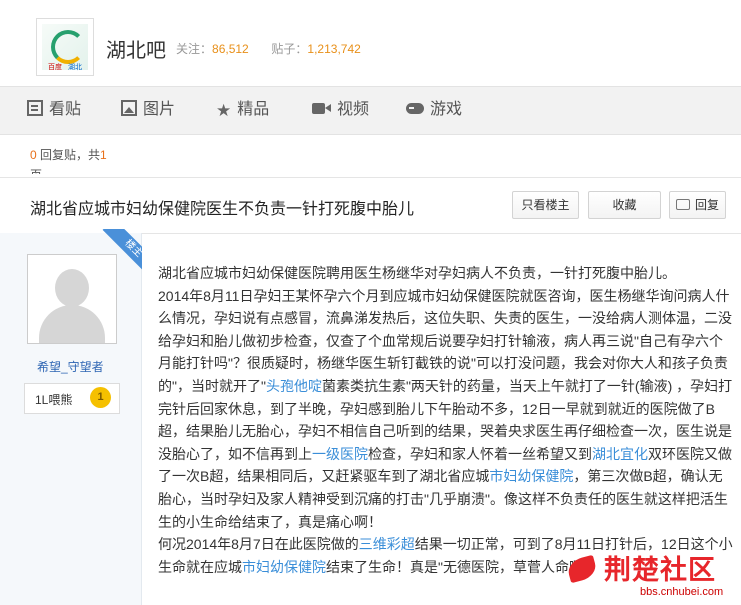  I want to click on author-panel: 楼主 希望_守望者 1L喂熊 1, so click(71, 417).